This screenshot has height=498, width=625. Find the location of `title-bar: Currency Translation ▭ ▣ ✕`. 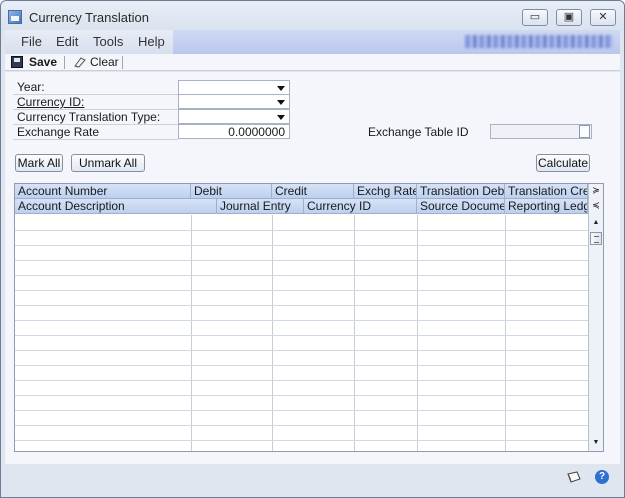

title-bar: Currency Translation ▭ ▣ ✕ is located at coordinates (312, 16).